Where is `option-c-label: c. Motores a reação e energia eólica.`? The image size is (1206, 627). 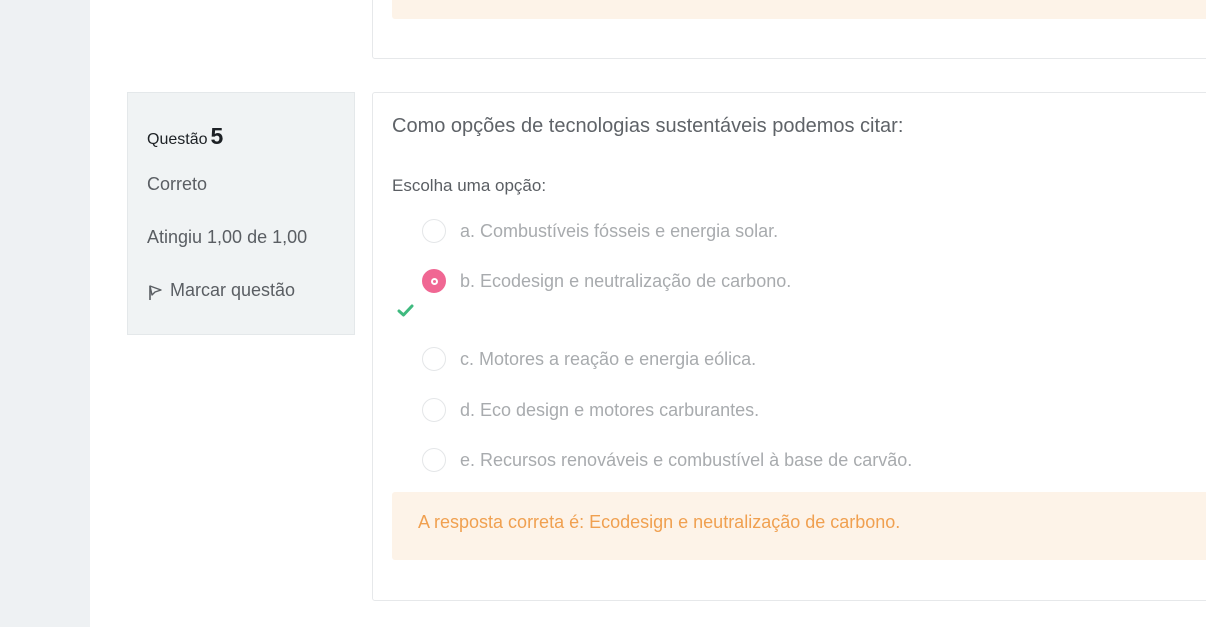
option-c-label: c. Motores a reação e energia eólica. is located at coordinates (608, 358).